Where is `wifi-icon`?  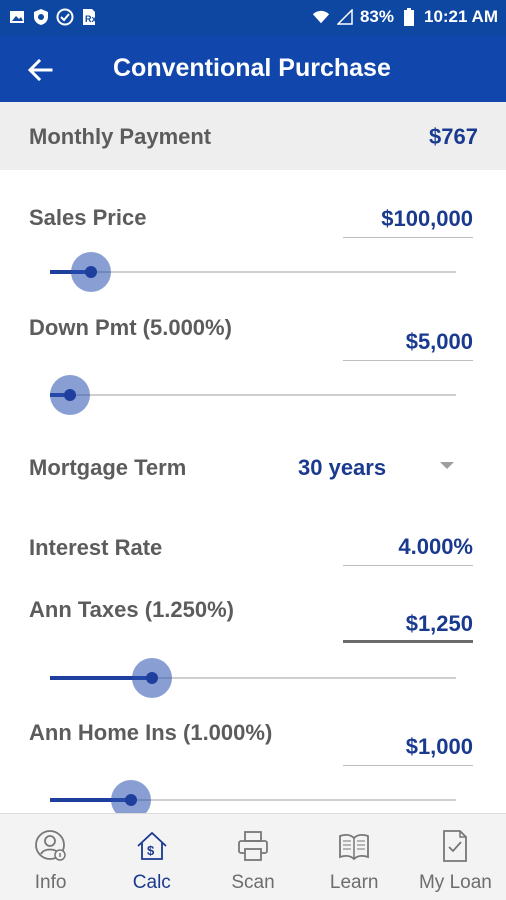 wifi-icon is located at coordinates (321, 17).